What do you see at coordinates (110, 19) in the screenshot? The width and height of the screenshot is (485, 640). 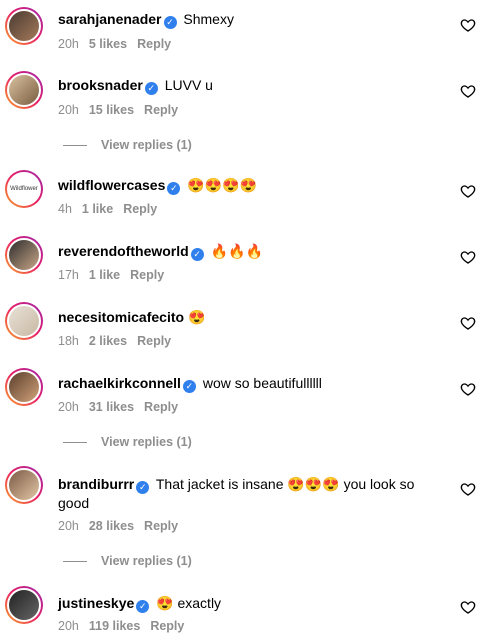 I see `username: sarahjanenader` at bounding box center [110, 19].